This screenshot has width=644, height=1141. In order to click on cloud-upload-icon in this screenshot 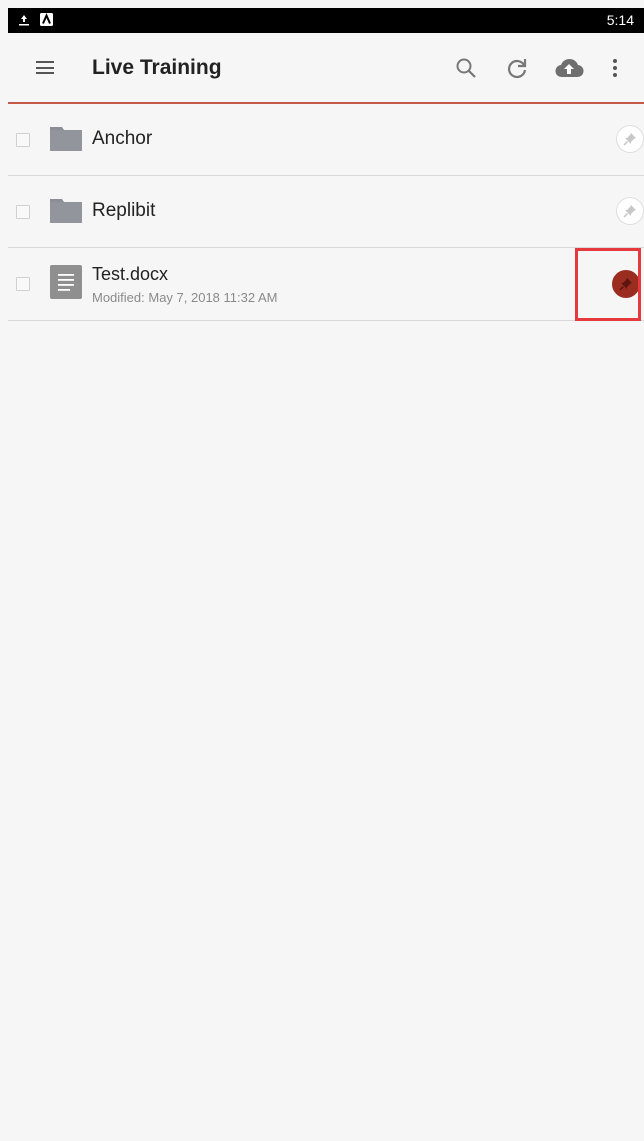, I will do `click(569, 68)`.